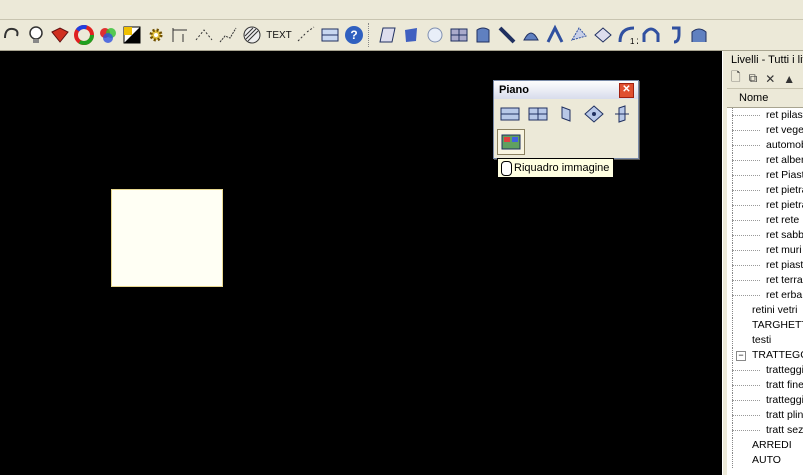 This screenshot has height=475, width=803. What do you see at coordinates (555, 35) in the screenshot?
I see `revolve-icon` at bounding box center [555, 35].